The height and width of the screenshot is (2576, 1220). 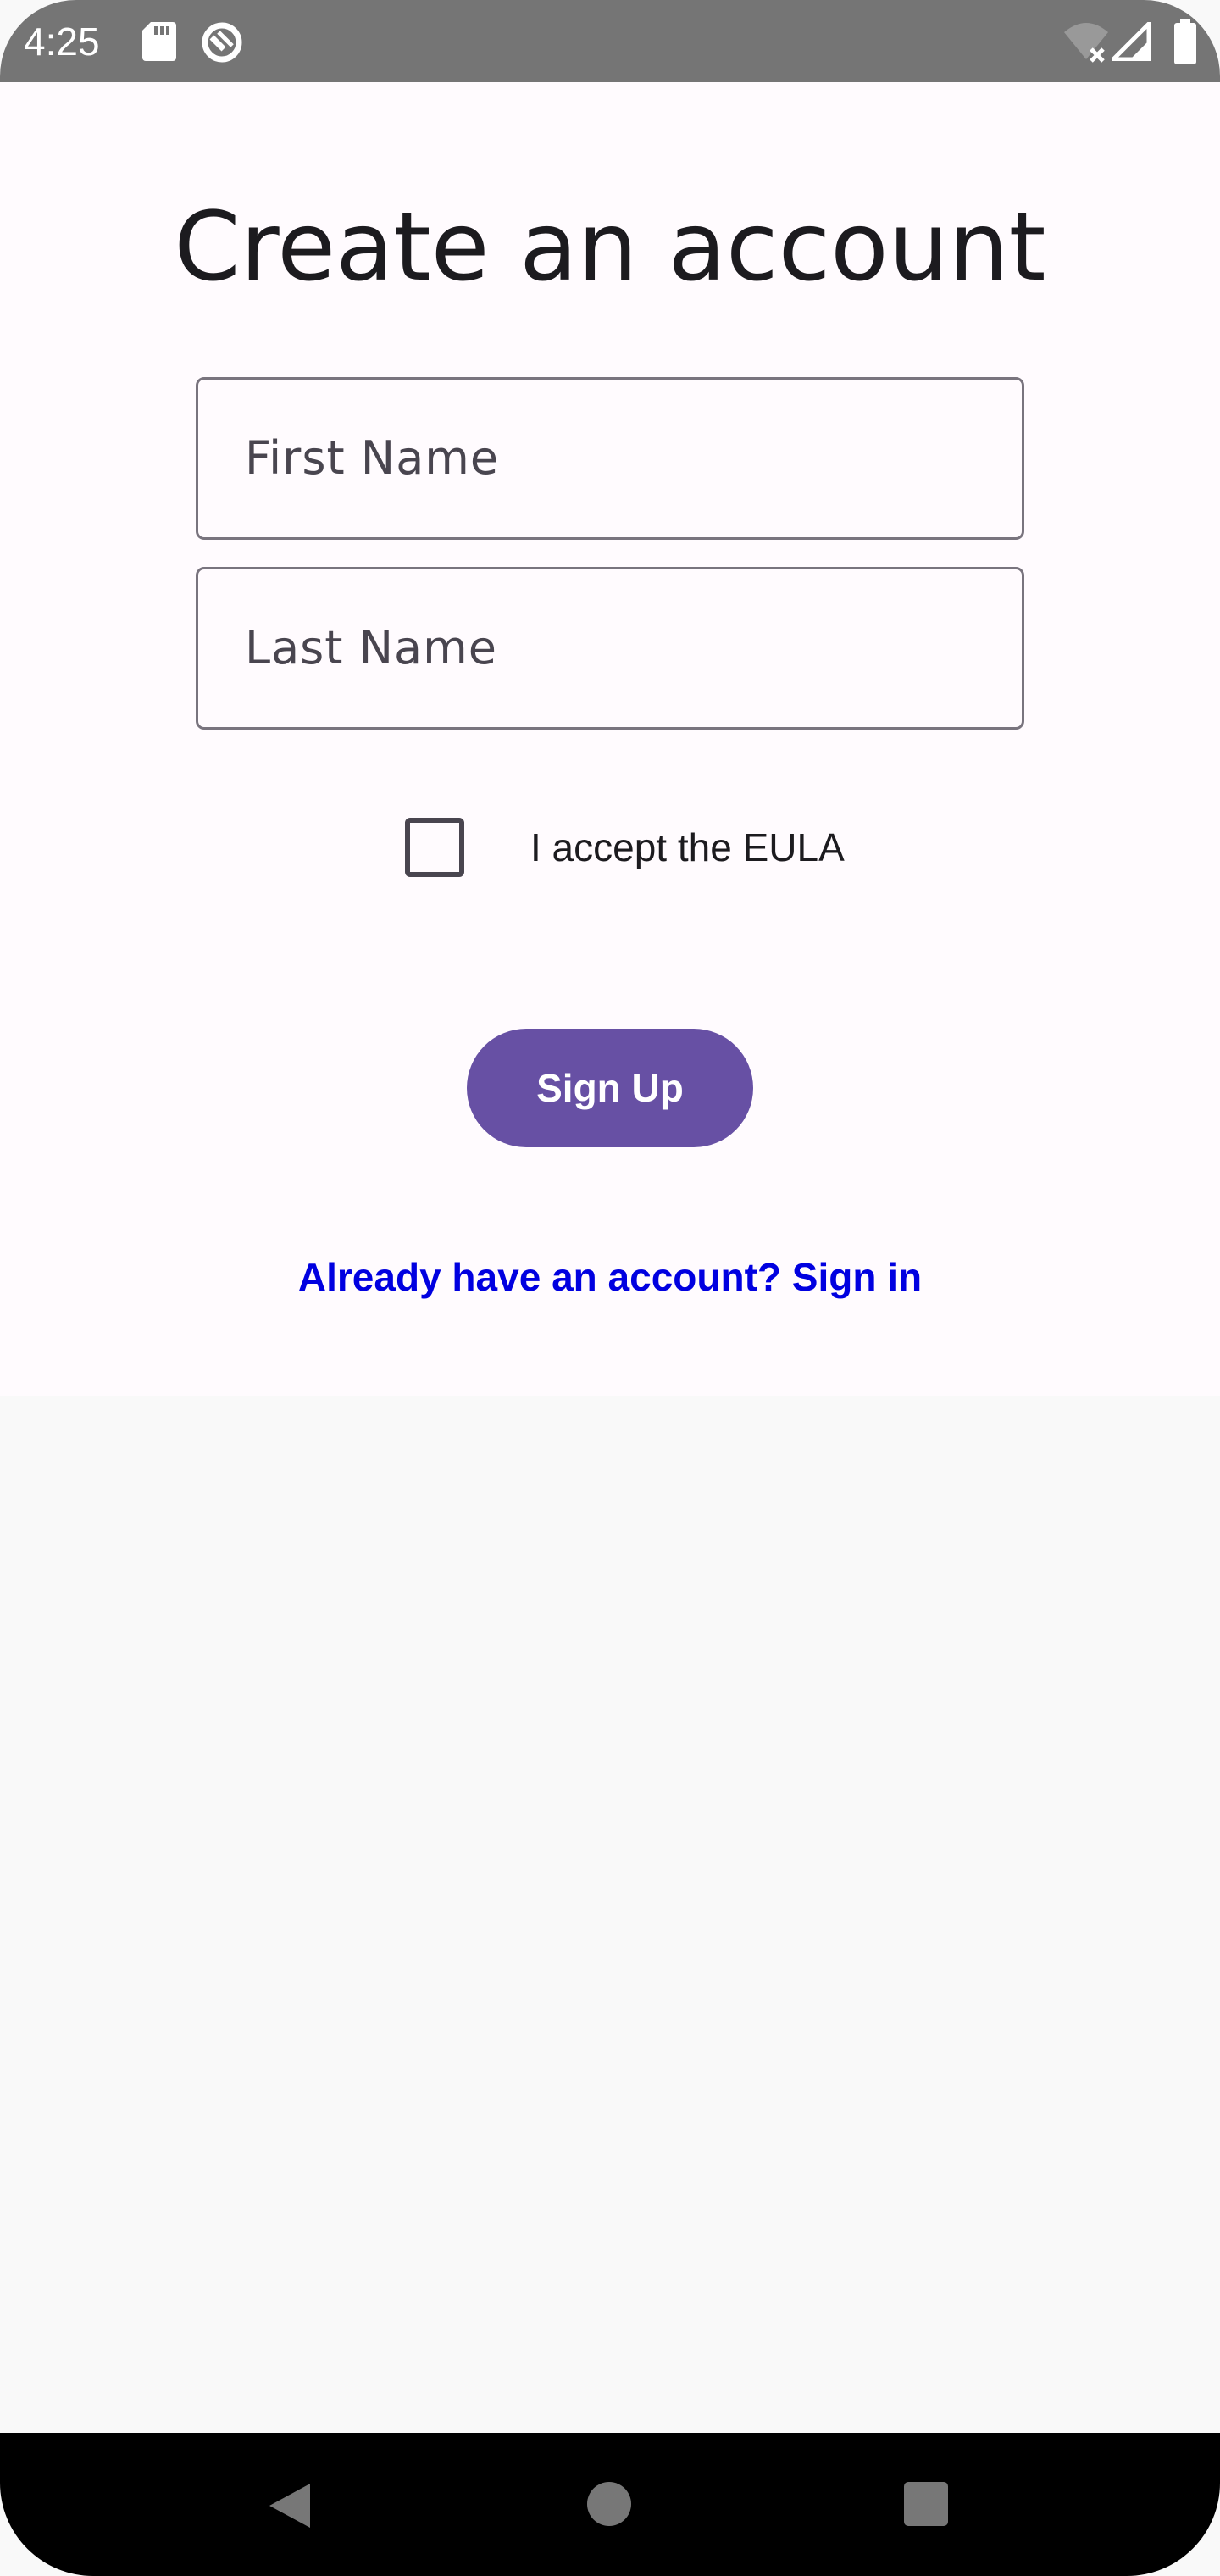 What do you see at coordinates (159, 43) in the screenshot?
I see `sd-card-icon` at bounding box center [159, 43].